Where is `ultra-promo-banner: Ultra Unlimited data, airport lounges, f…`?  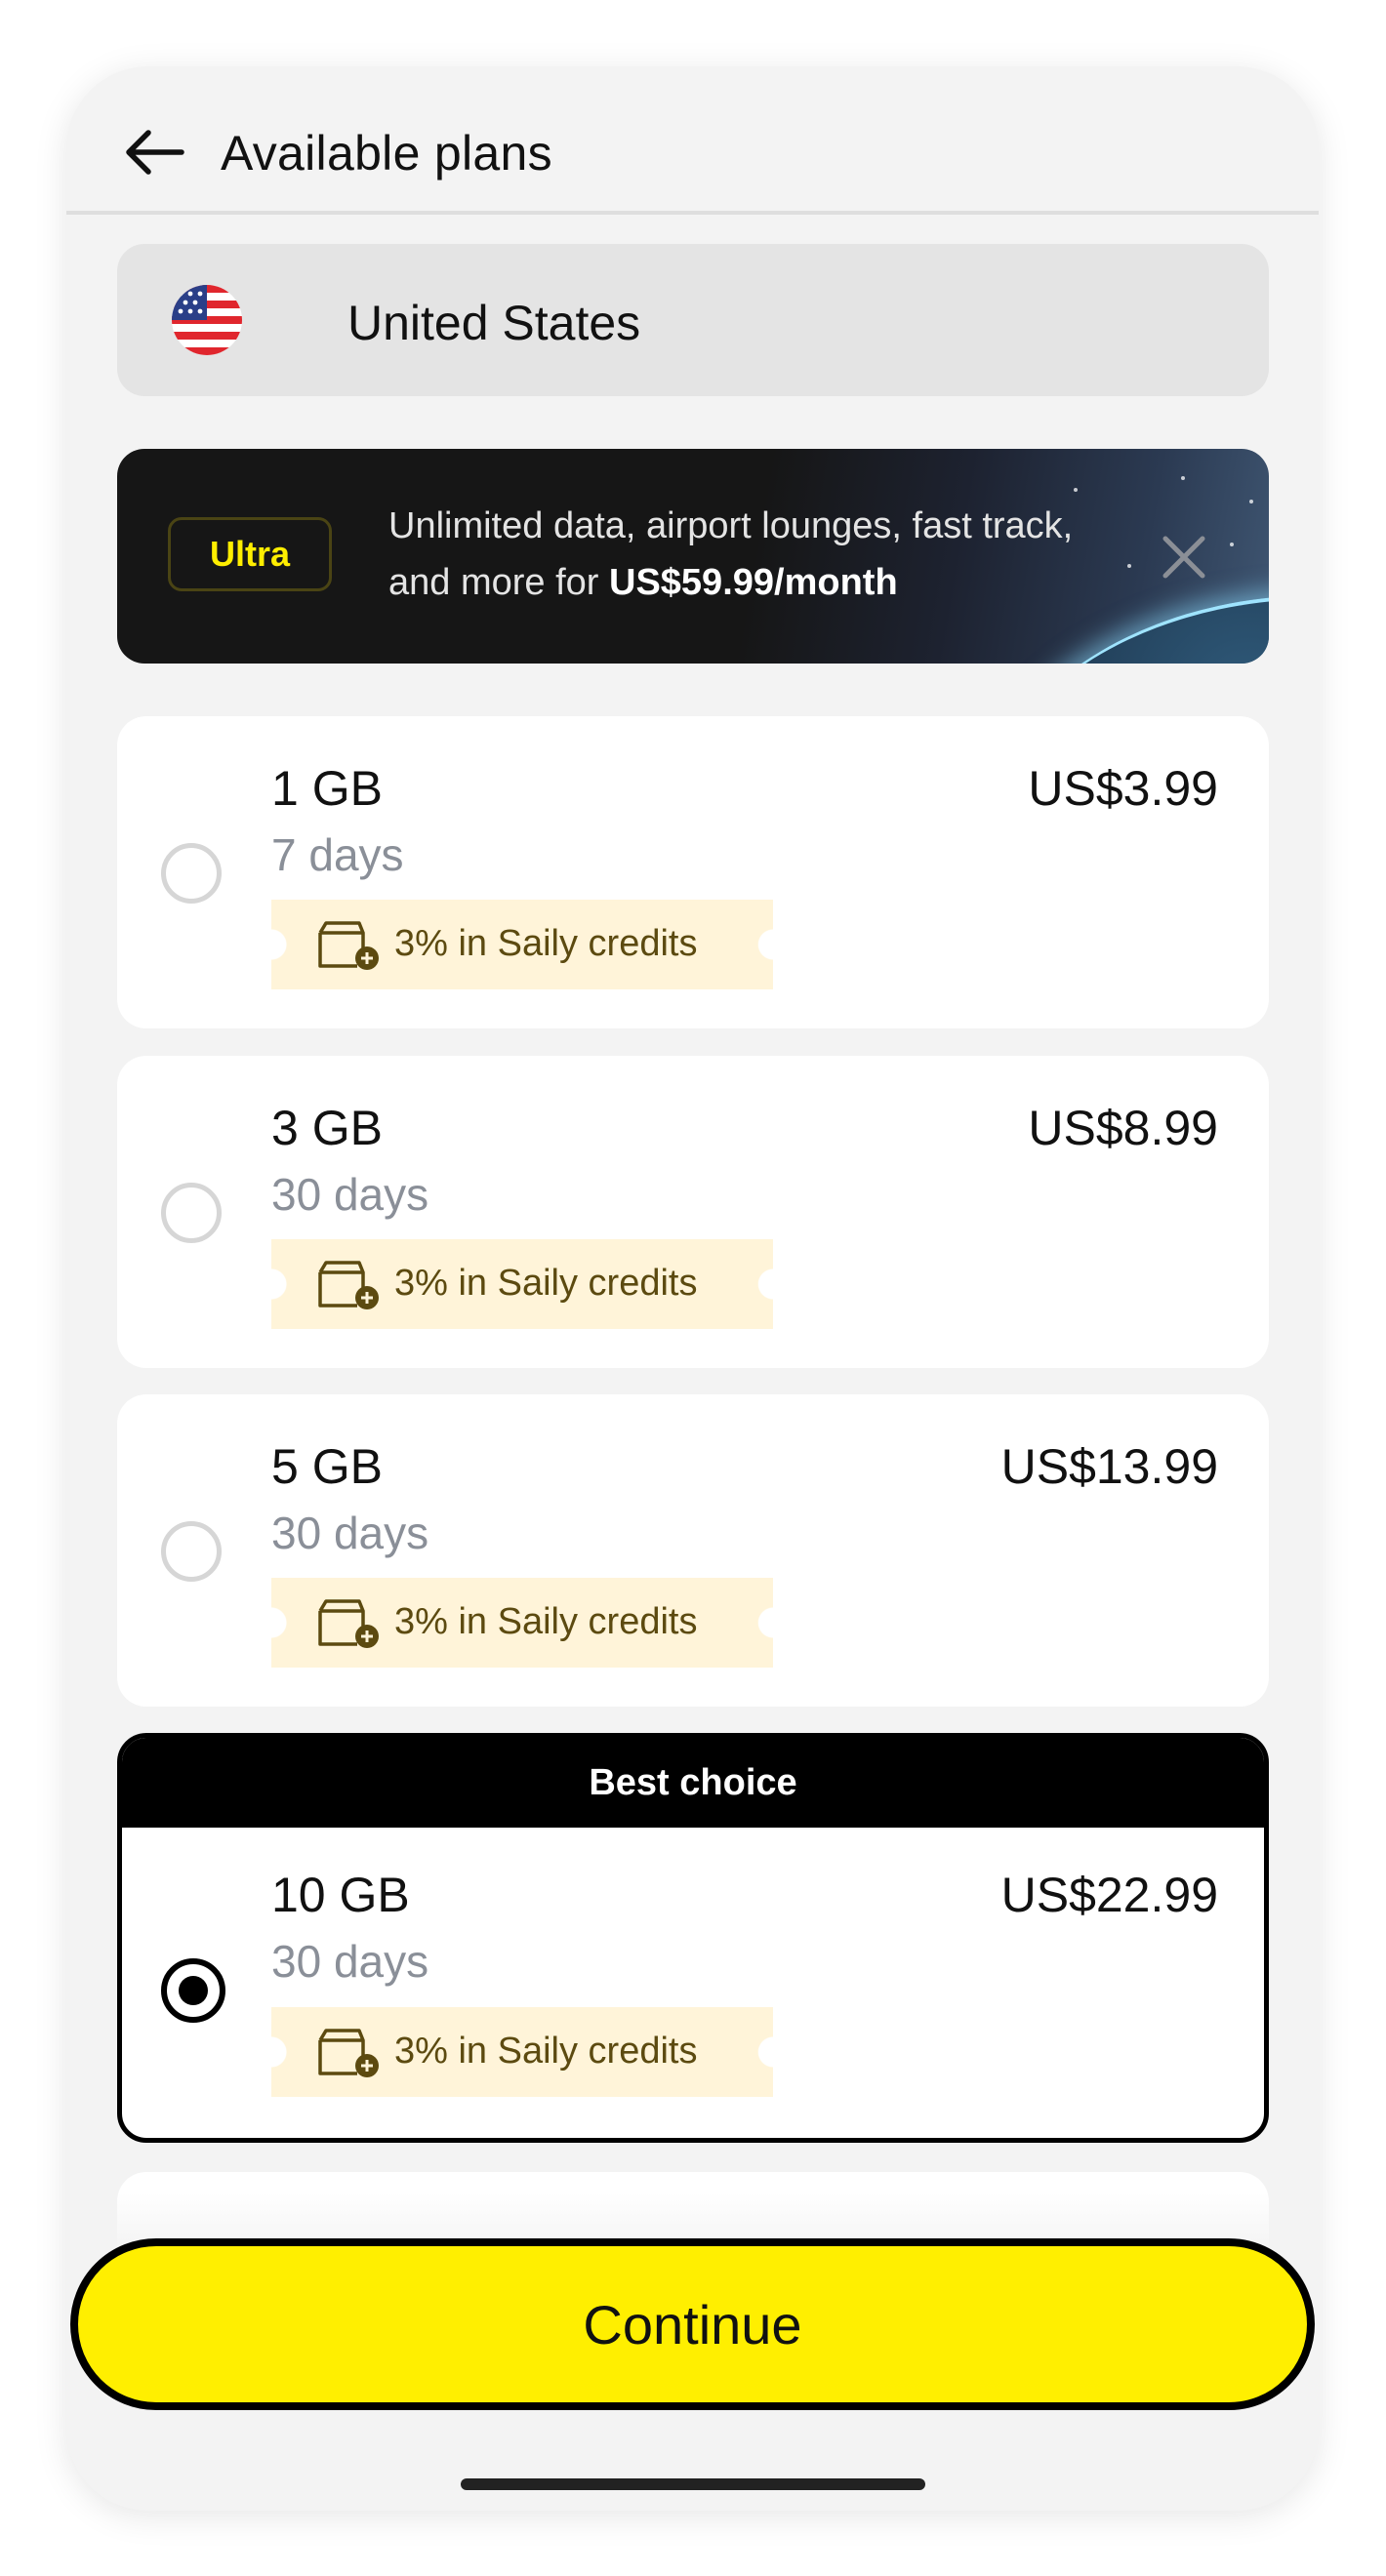 ultra-promo-banner: Ultra Unlimited data, airport lounges, f… is located at coordinates (693, 556).